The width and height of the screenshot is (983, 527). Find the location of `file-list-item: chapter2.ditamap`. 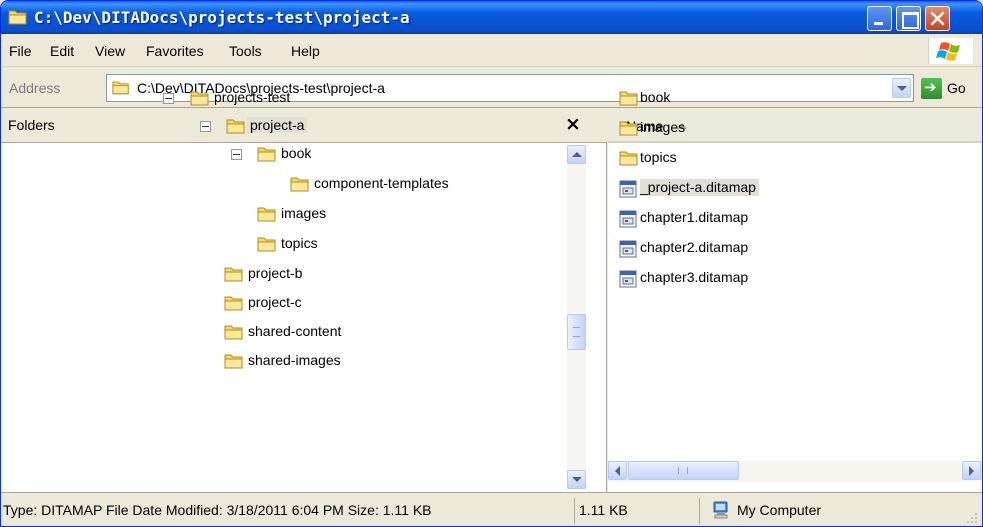

file-list-item: chapter2.ditamap is located at coordinates (789, 249).